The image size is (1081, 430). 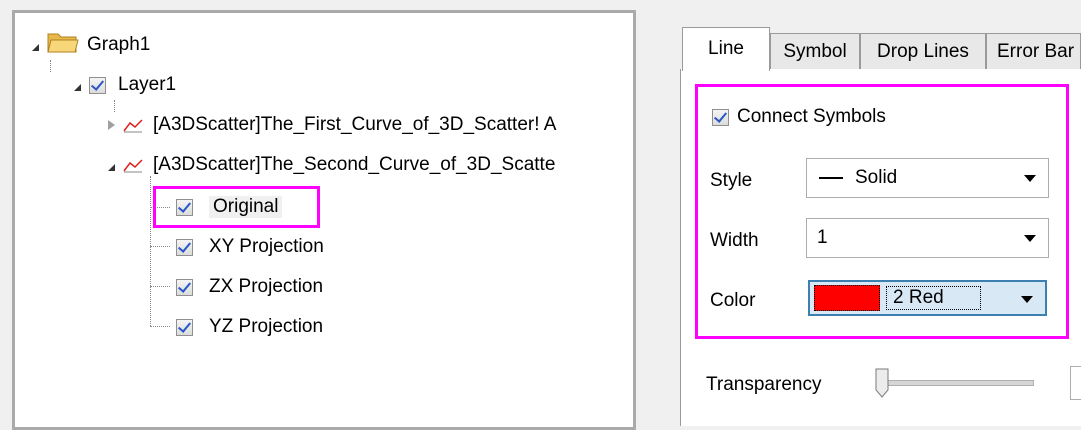 What do you see at coordinates (957, 383) in the screenshot?
I see `transparency-track` at bounding box center [957, 383].